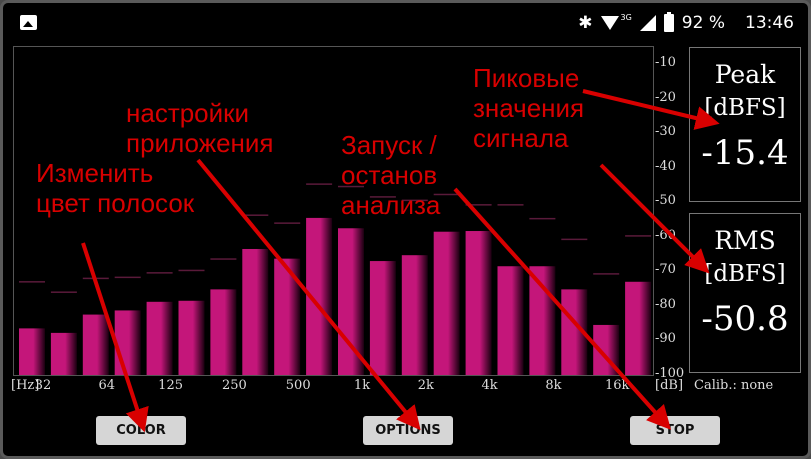  I want to click on cellular-signal-icon, so click(647, 23).